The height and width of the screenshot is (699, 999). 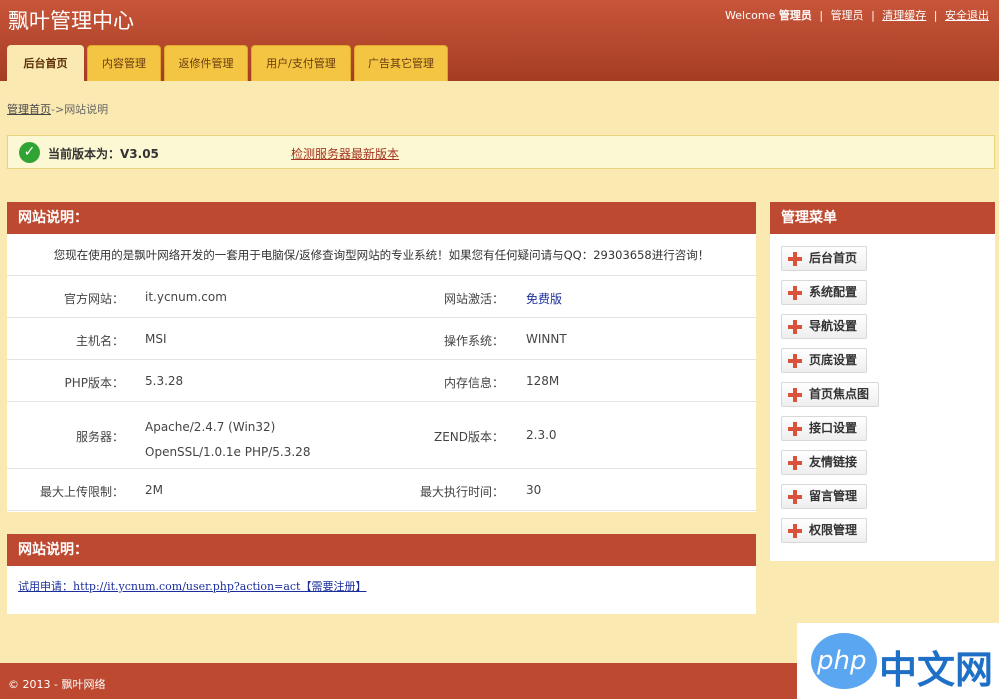 I want to click on breadcrumb: 管理首页->网站说明, so click(x=57, y=109).